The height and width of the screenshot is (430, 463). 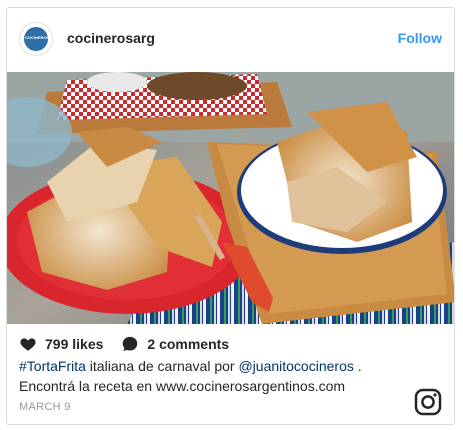 I want to click on post-date: MARCH 9, so click(x=45, y=407).